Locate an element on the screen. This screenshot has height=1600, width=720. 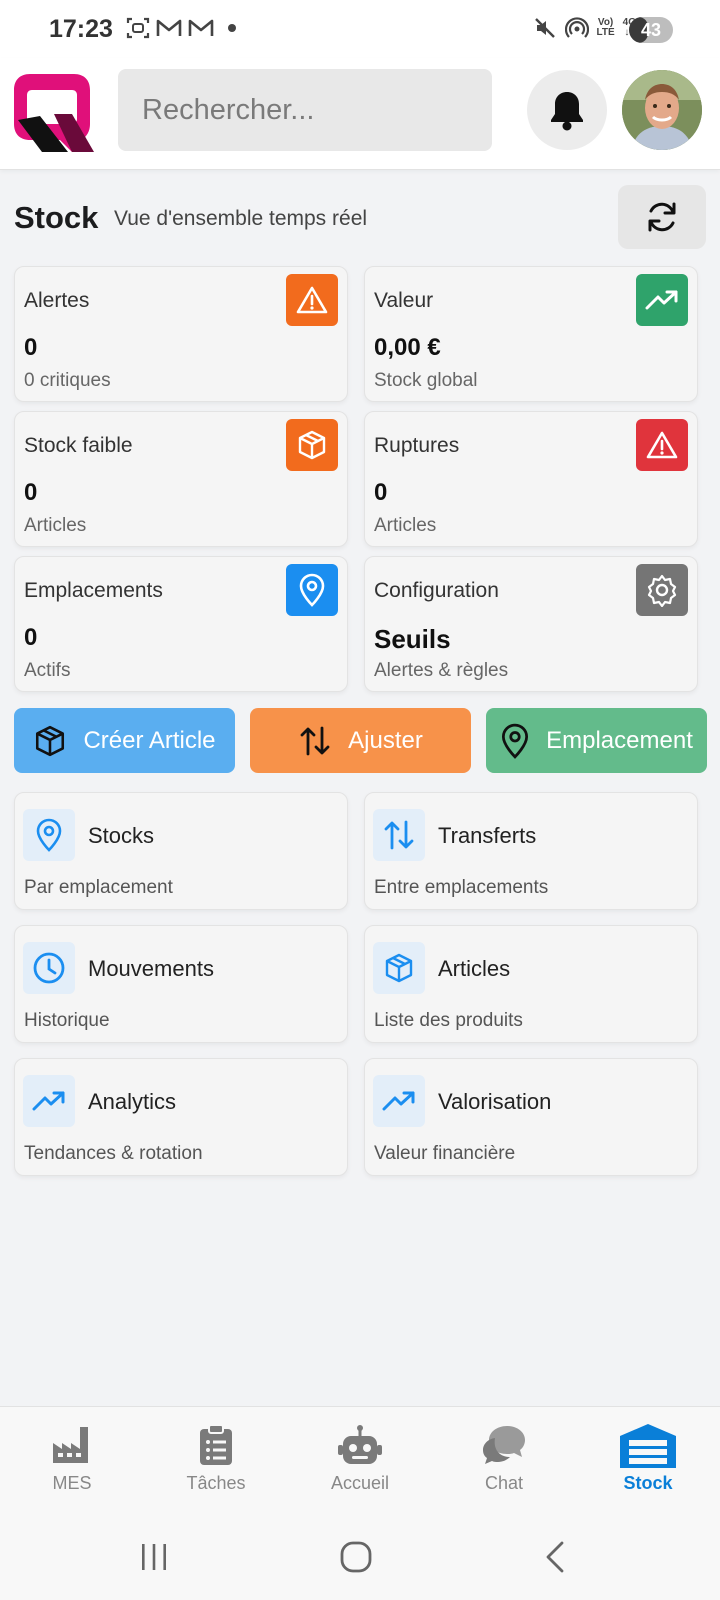
page-title: Stock is located at coordinates (56, 217).